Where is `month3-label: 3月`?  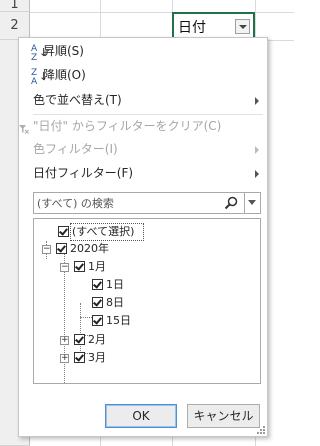 month3-label: 3月 is located at coordinates (97, 357).